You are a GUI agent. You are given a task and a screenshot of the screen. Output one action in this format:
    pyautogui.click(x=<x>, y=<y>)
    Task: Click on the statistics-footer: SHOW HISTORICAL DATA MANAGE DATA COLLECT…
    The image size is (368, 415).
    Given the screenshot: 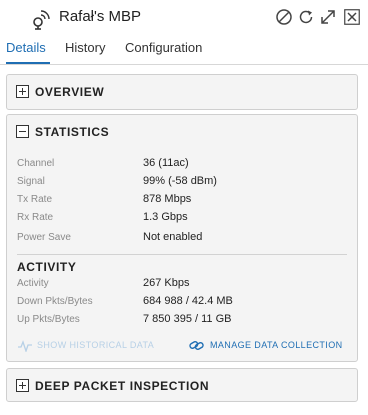 What is the action you would take?
    pyautogui.click(x=182, y=347)
    